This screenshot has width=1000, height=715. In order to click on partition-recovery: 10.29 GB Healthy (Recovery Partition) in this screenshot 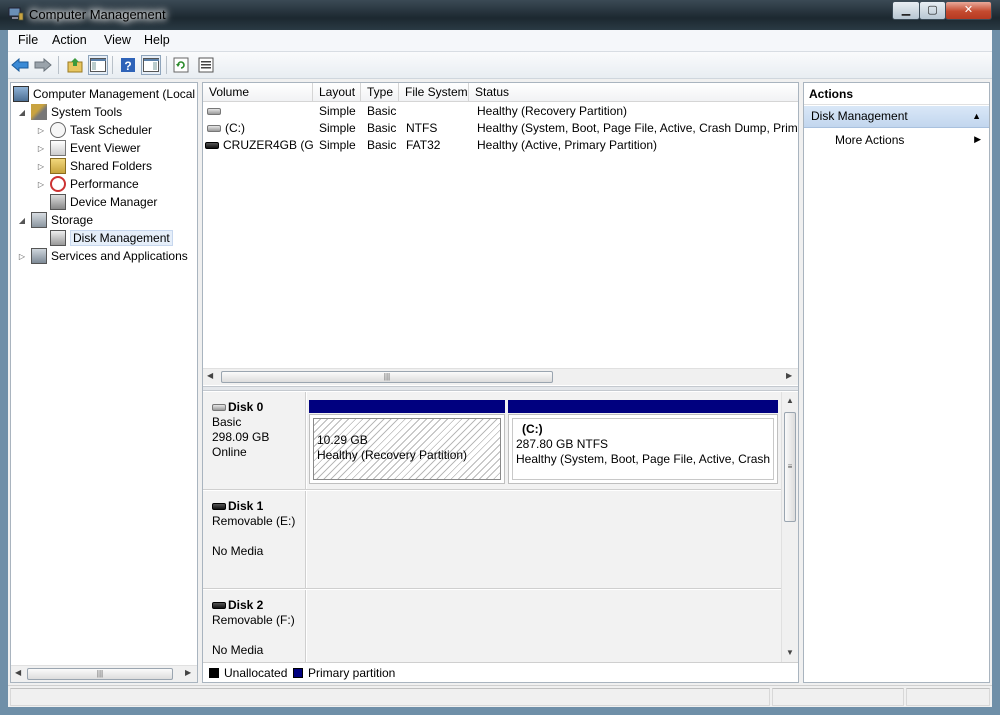, I will do `click(407, 442)`.